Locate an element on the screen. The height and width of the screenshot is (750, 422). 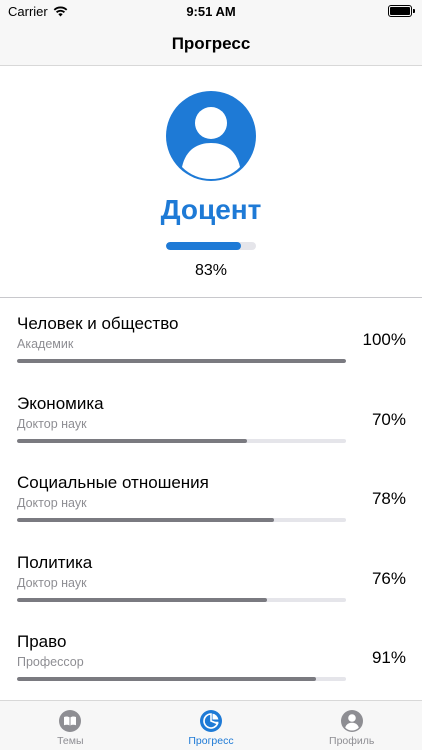
status-right is located at coordinates (401, 11).